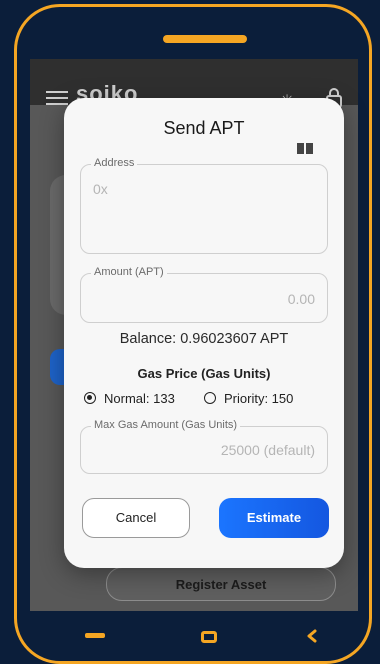  What do you see at coordinates (129, 272) in the screenshot?
I see `amount-label: Amount (APT)` at bounding box center [129, 272].